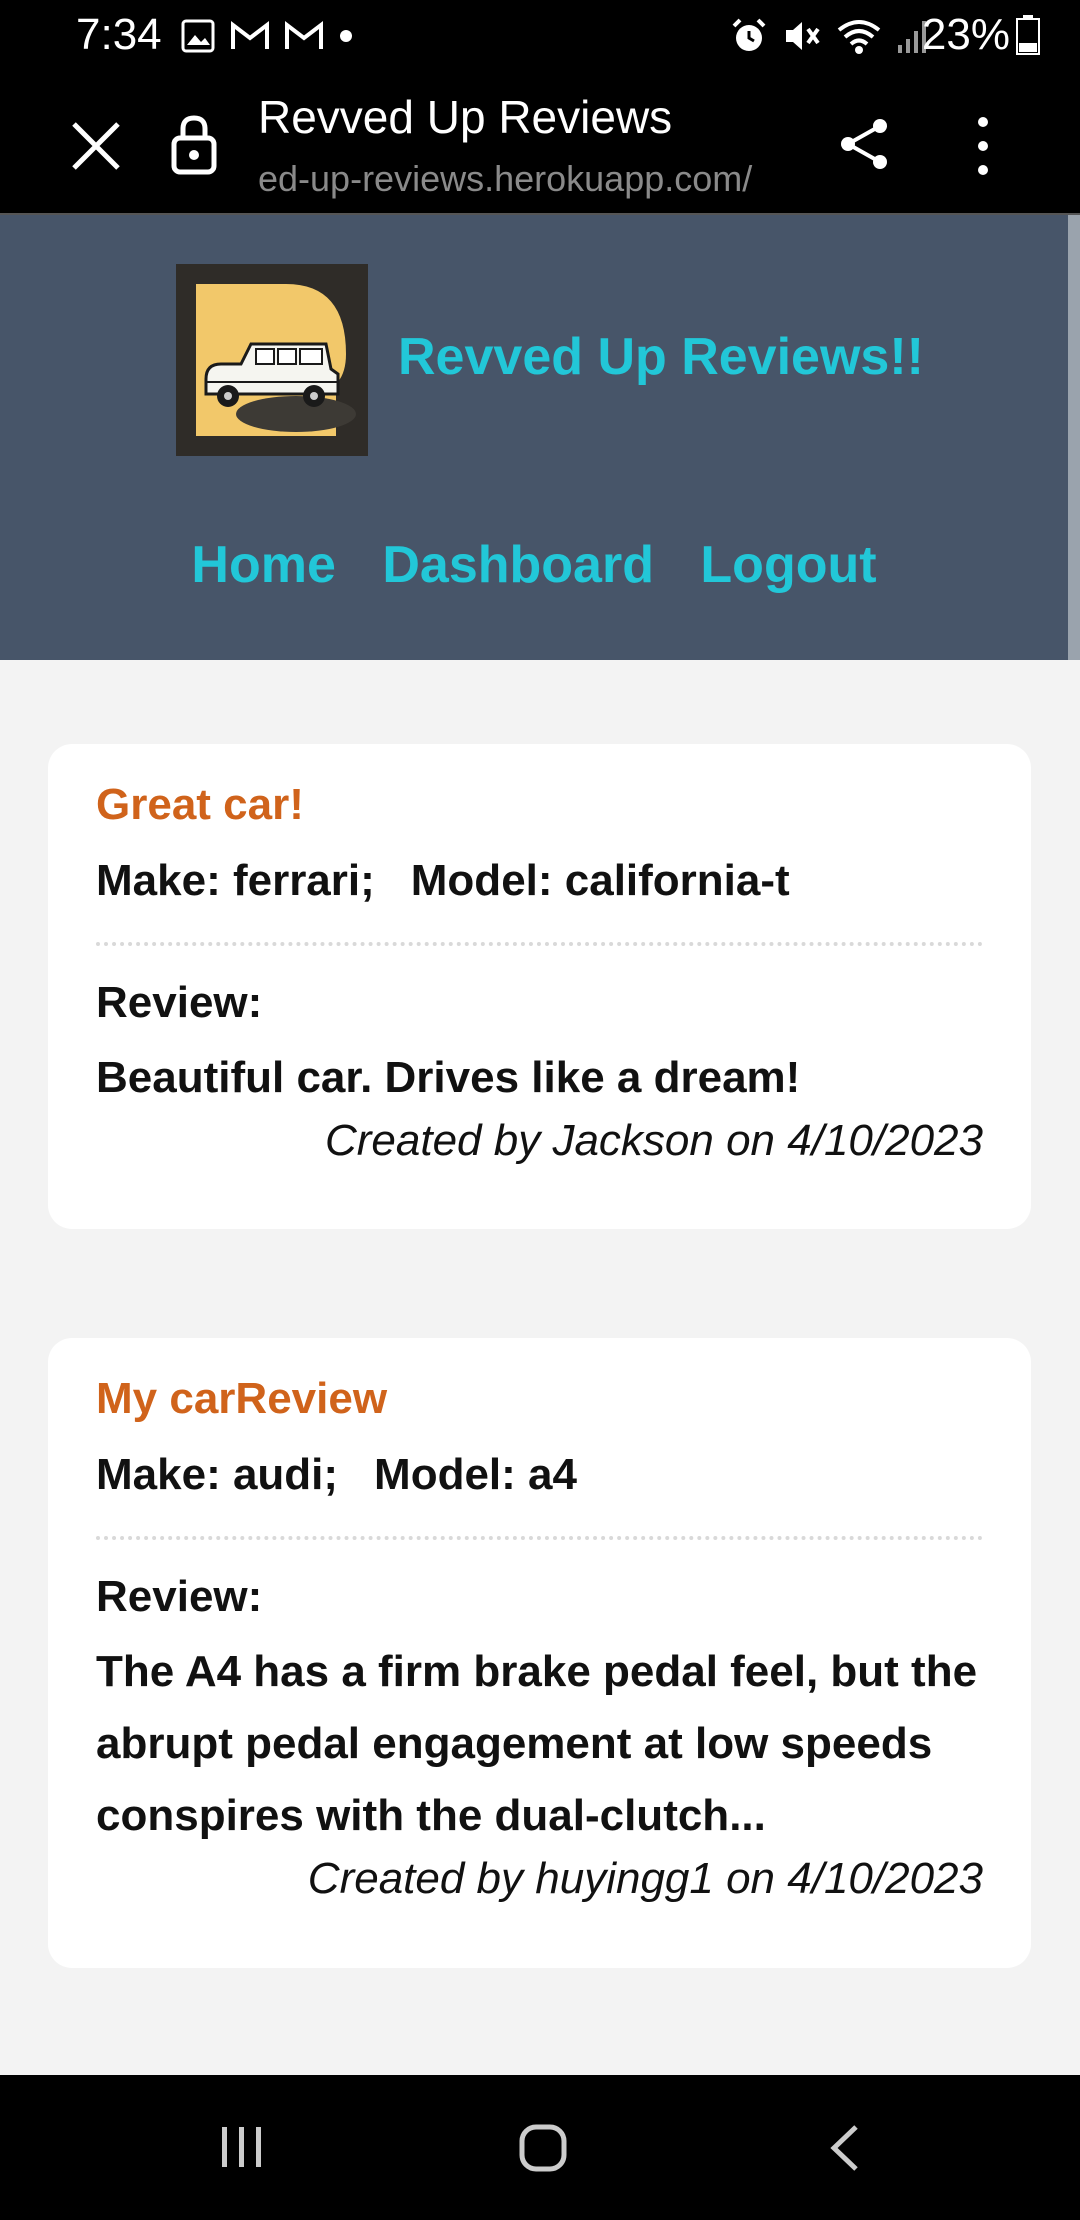  Describe the element at coordinates (749, 34) in the screenshot. I see `alarm-icon` at that location.